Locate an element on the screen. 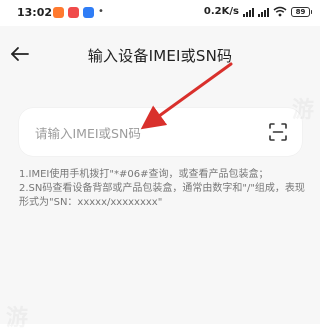  page-title: 输入设备IMEI或SN码 is located at coordinates (160, 56).